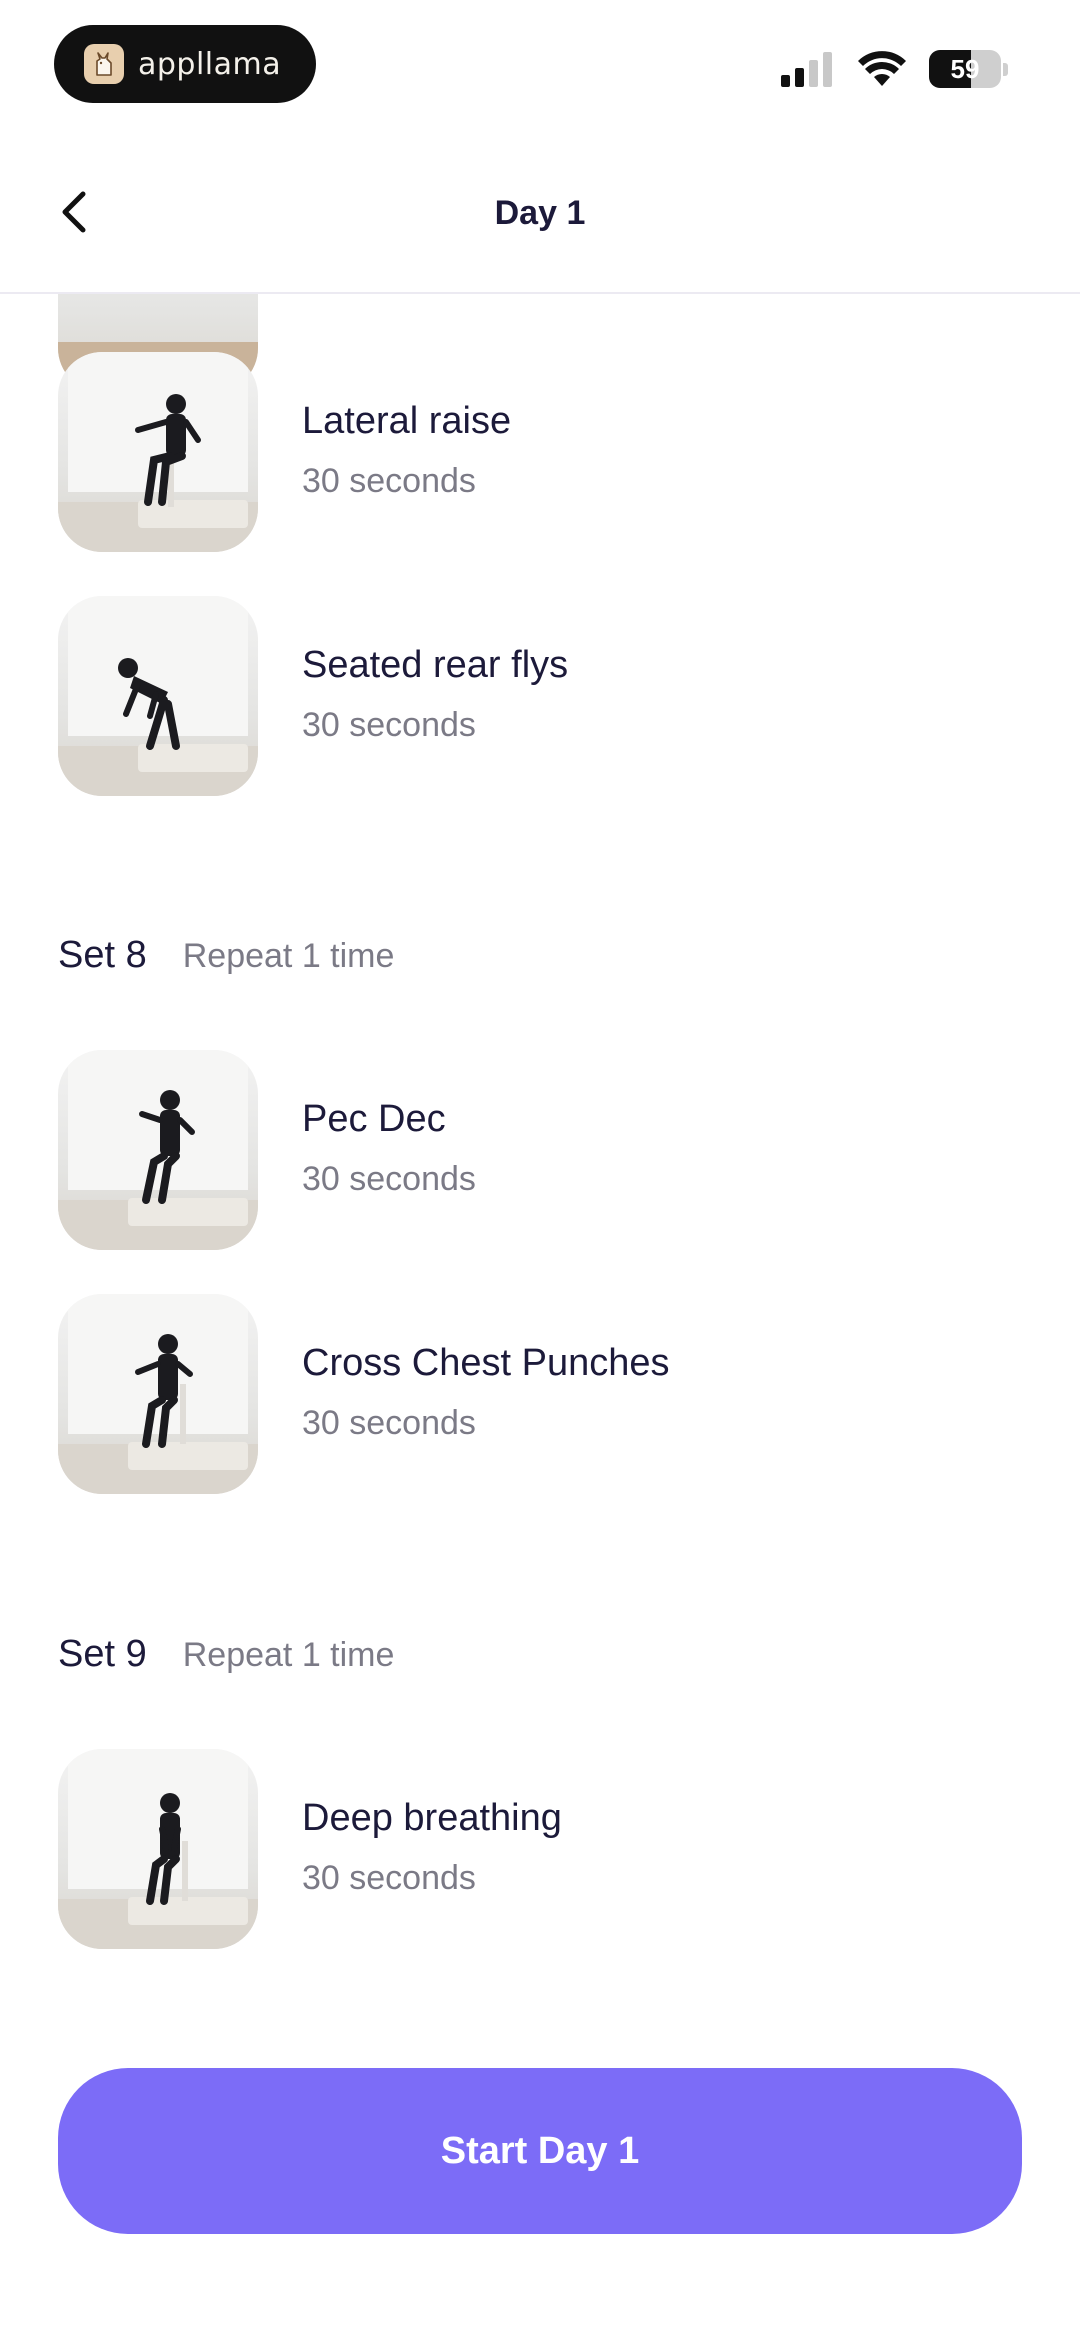  What do you see at coordinates (407, 421) in the screenshot?
I see `exercise-name: Lateral raise` at bounding box center [407, 421].